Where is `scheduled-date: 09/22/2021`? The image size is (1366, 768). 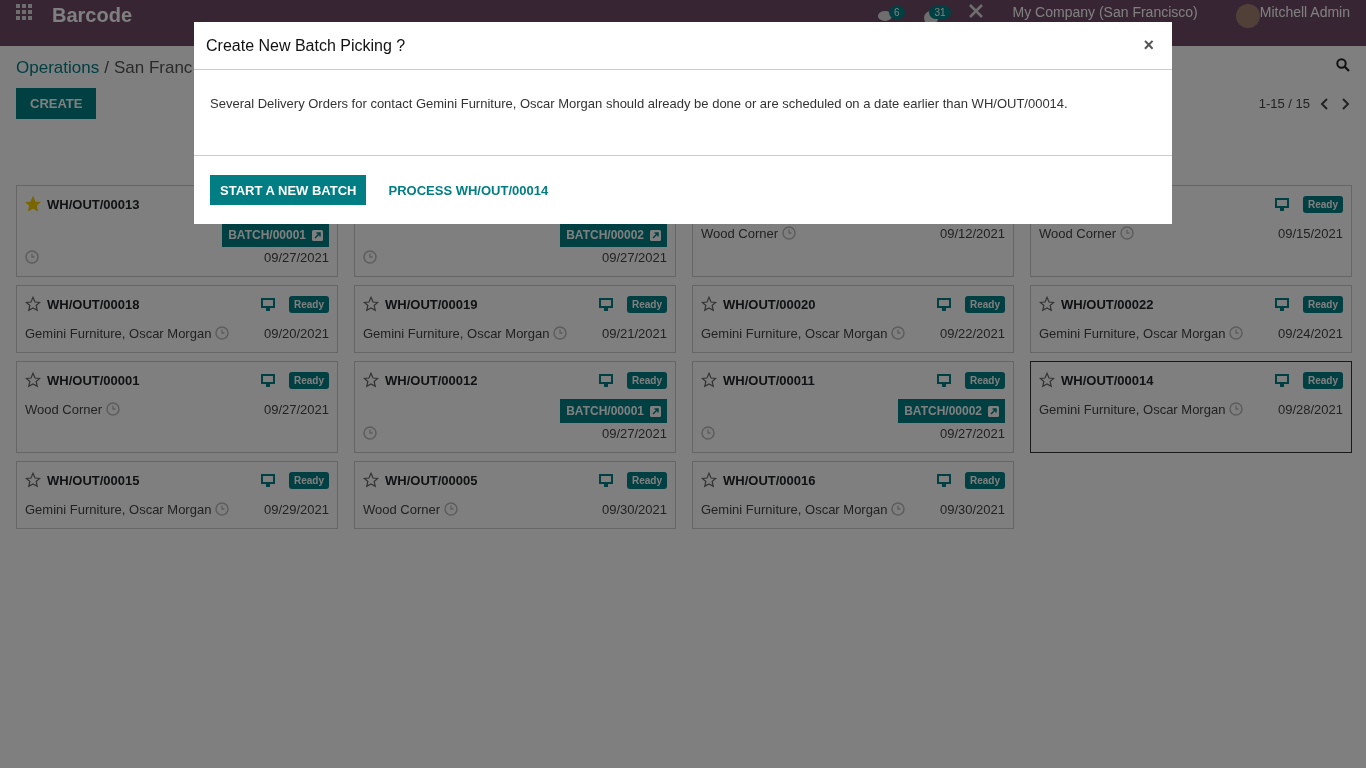
scheduled-date: 09/22/2021 is located at coordinates (972, 333).